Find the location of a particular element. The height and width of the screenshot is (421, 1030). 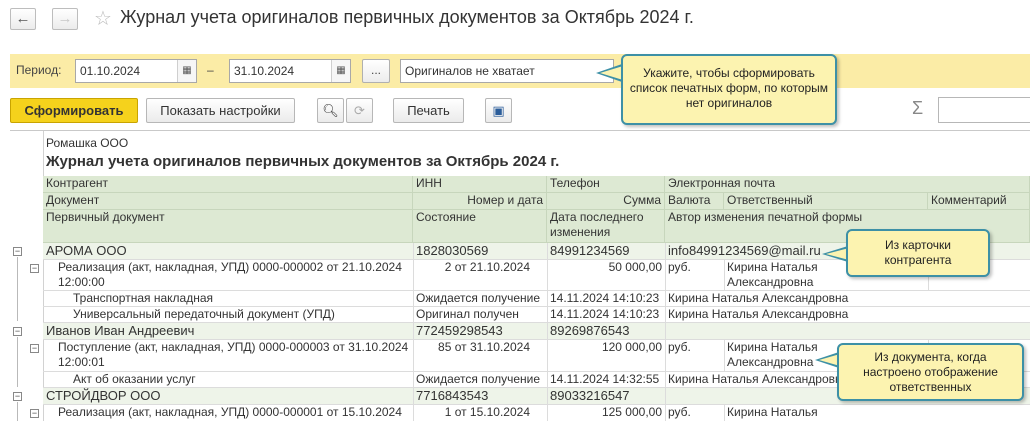

search-clear-button: ⟳ is located at coordinates (359, 110).